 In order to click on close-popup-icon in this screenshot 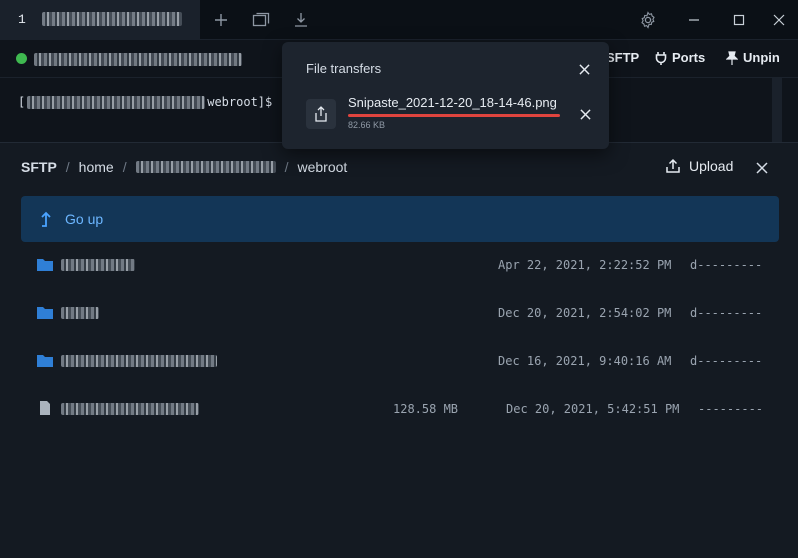, I will do `click(584, 69)`.